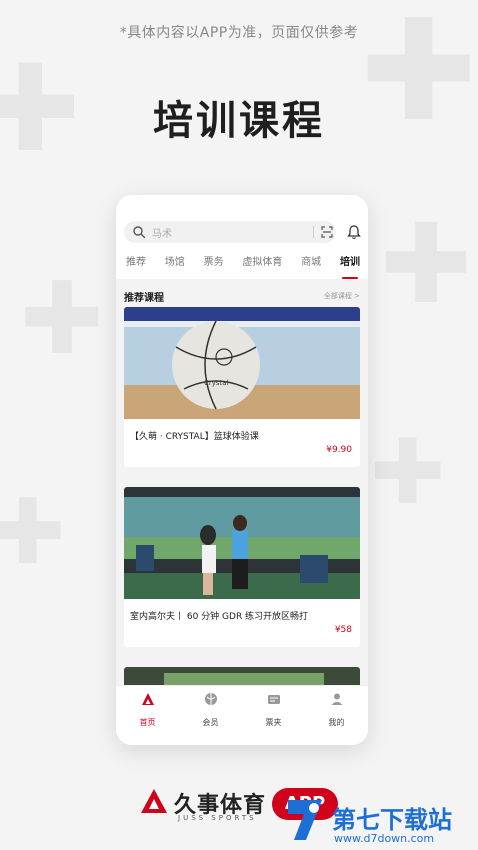 The image size is (478, 850). What do you see at coordinates (217, 818) in the screenshot?
I see `brand-name-en: JUSS SPORTS` at bounding box center [217, 818].